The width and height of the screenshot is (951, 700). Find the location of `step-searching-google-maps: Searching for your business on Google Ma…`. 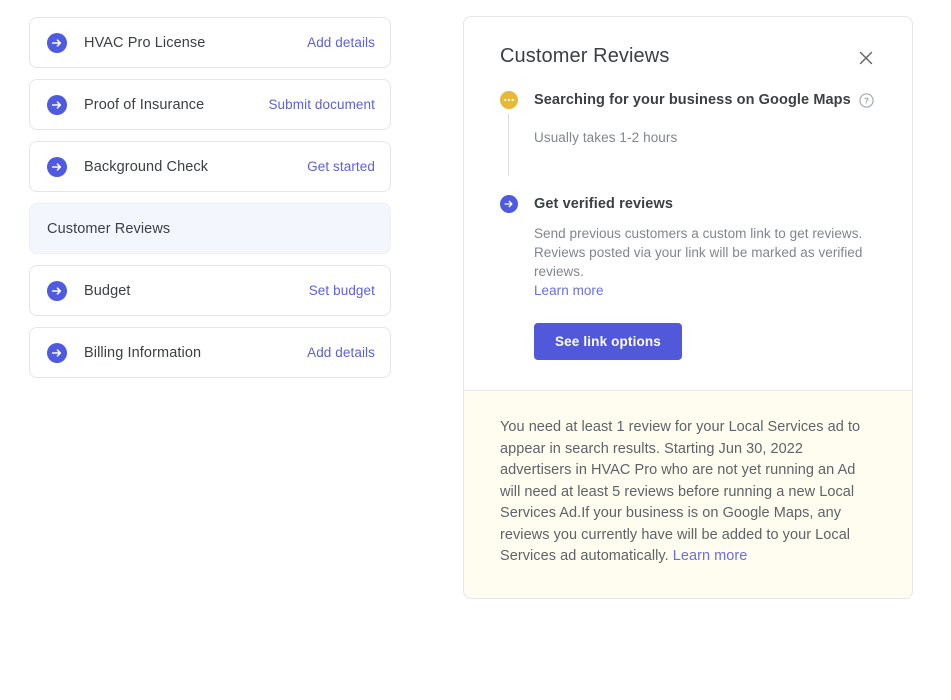

step-searching-google-maps: Searching for your business on Google Ma… is located at coordinates (688, 119).